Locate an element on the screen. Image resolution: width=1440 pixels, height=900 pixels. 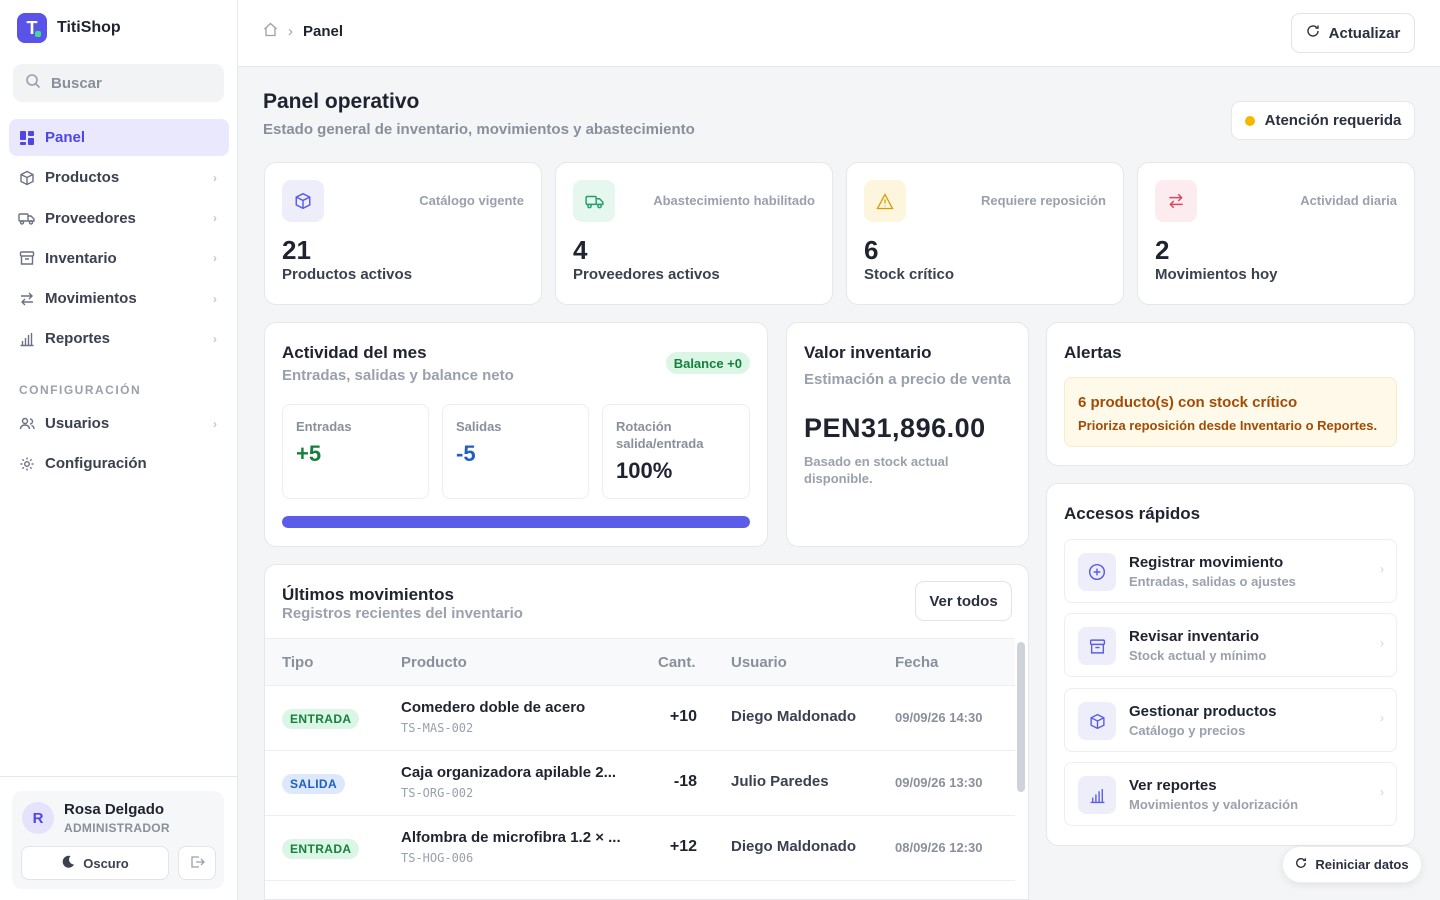
entradas-box: Entradas +5 is located at coordinates (355, 451).